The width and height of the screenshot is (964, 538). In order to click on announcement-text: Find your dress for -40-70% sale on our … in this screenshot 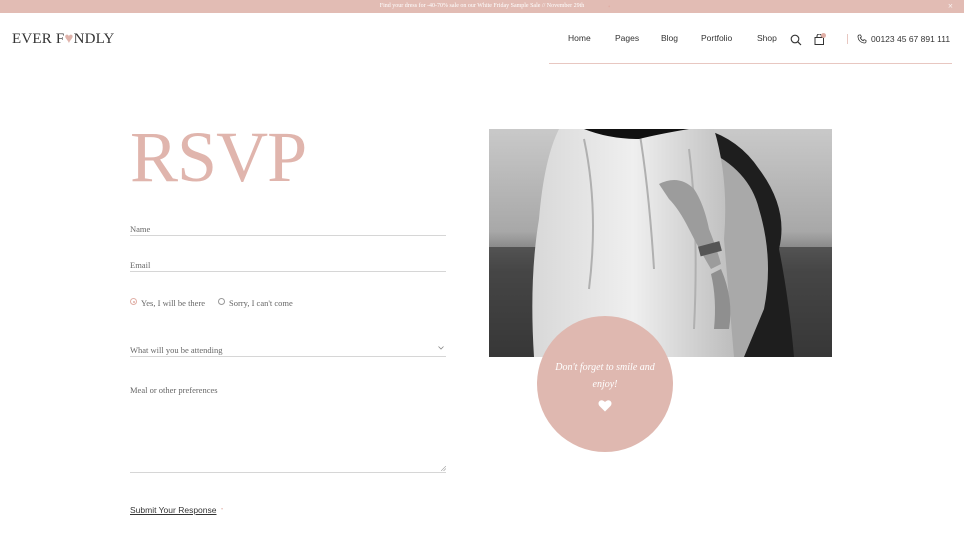, I will do `click(482, 6)`.